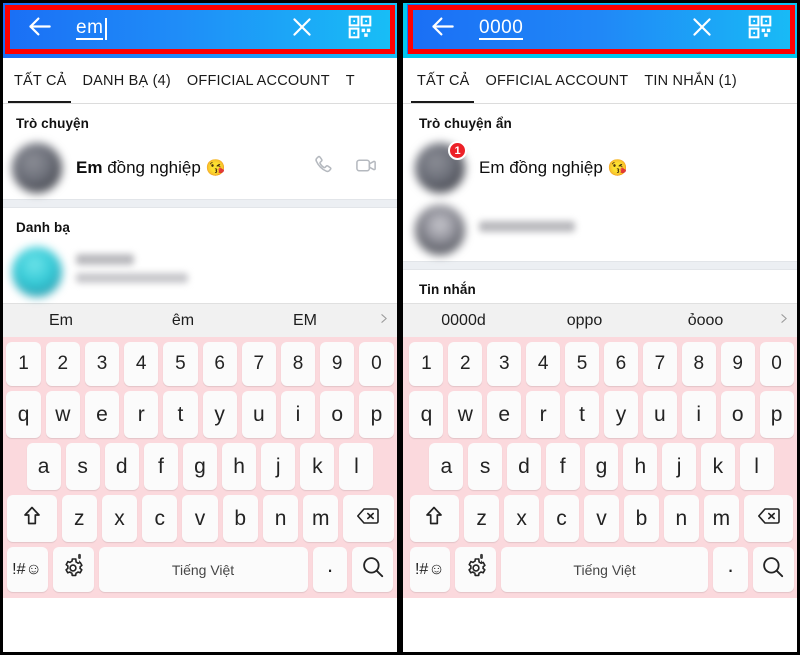 Image resolution: width=800 pixels, height=655 pixels. Describe the element at coordinates (330, 569) in the screenshot. I see `period-key: .` at that location.